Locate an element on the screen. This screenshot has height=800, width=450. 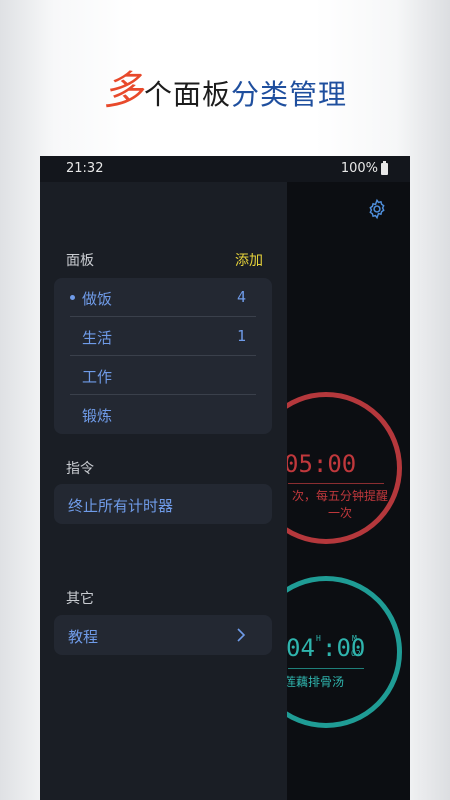
headline-part1: 个面板 is located at coordinates (187, 94).